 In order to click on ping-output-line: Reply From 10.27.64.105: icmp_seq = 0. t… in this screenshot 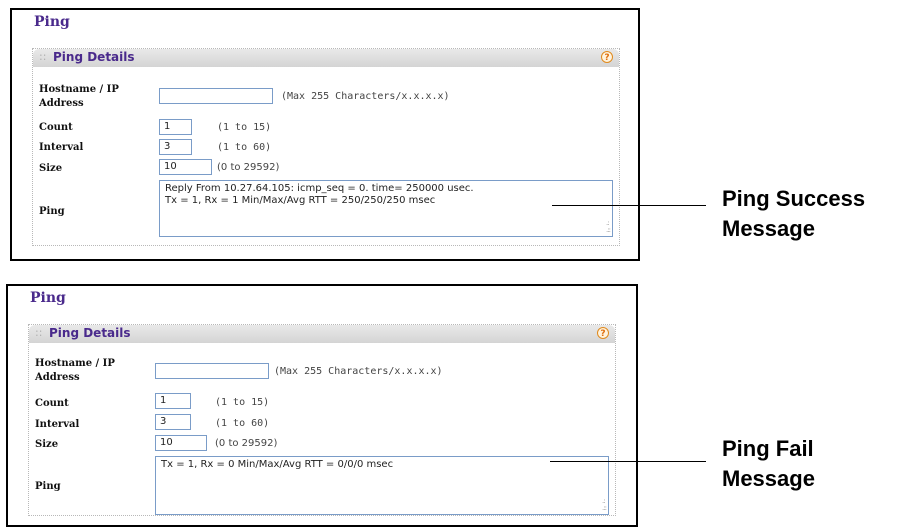, I will do `click(319, 188)`.